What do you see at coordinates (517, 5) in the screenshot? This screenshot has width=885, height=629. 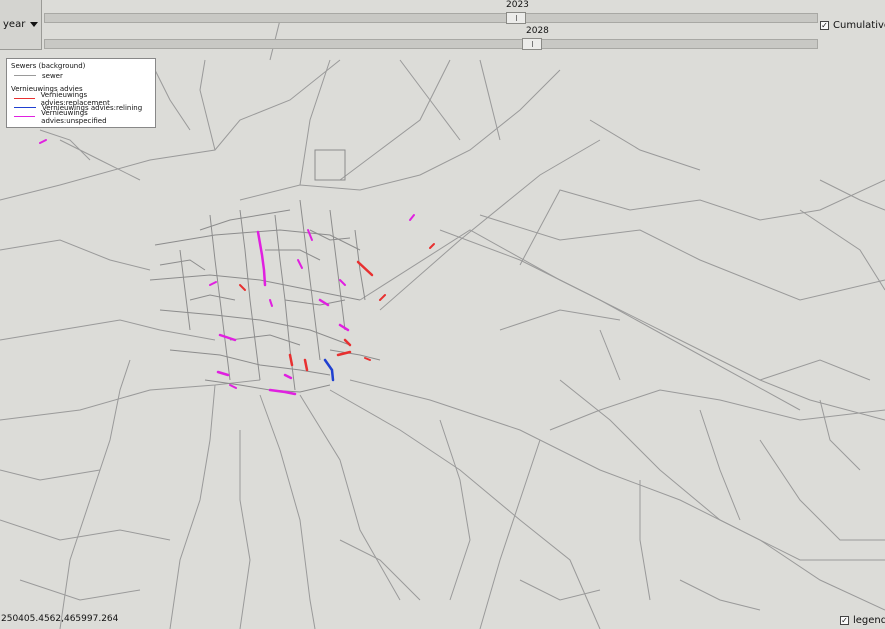 I see `slider-top-value: 2023` at bounding box center [517, 5].